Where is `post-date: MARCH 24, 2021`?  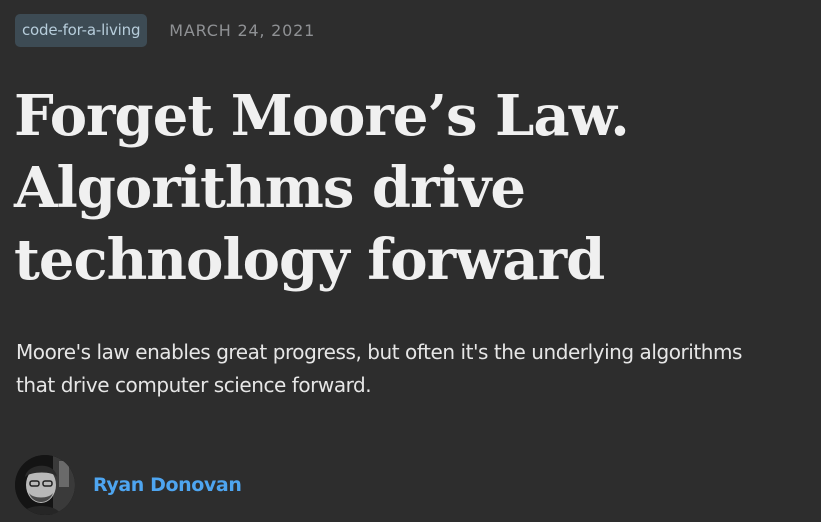
post-date: MARCH 24, 2021 is located at coordinates (242, 30).